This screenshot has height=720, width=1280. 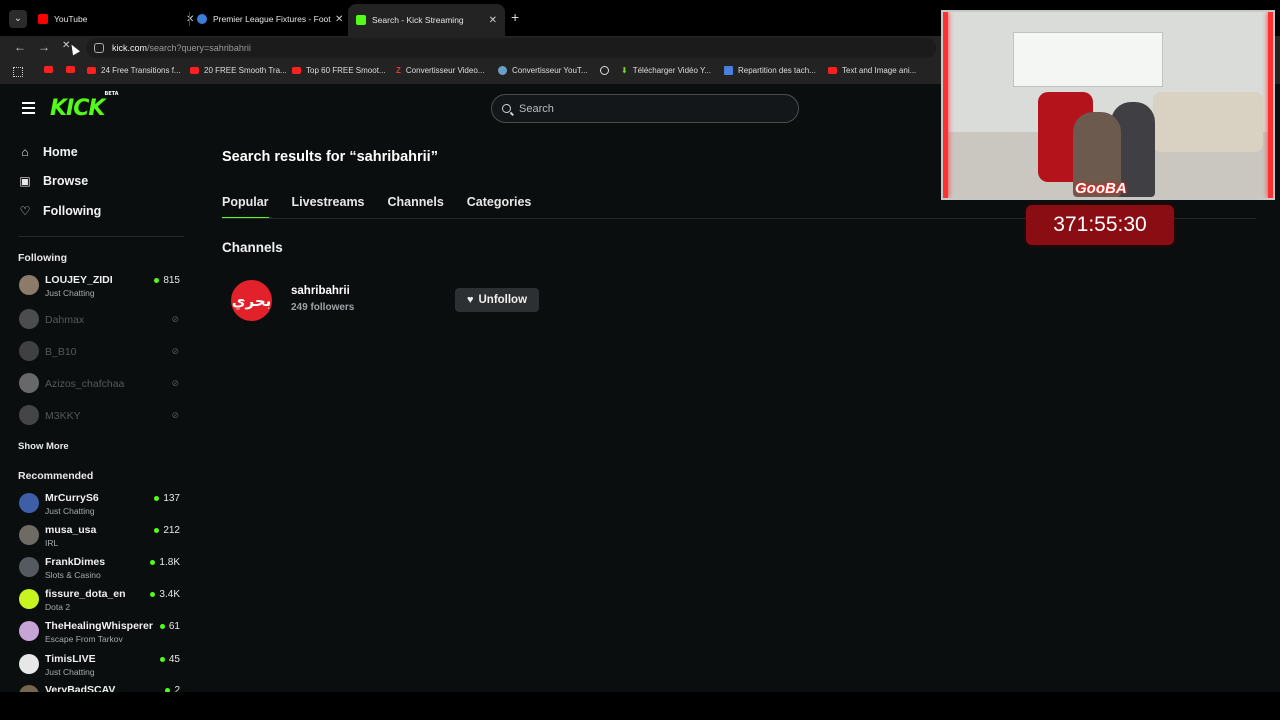 What do you see at coordinates (320, 291) in the screenshot?
I see `channel-name: sahribahrii` at bounding box center [320, 291].